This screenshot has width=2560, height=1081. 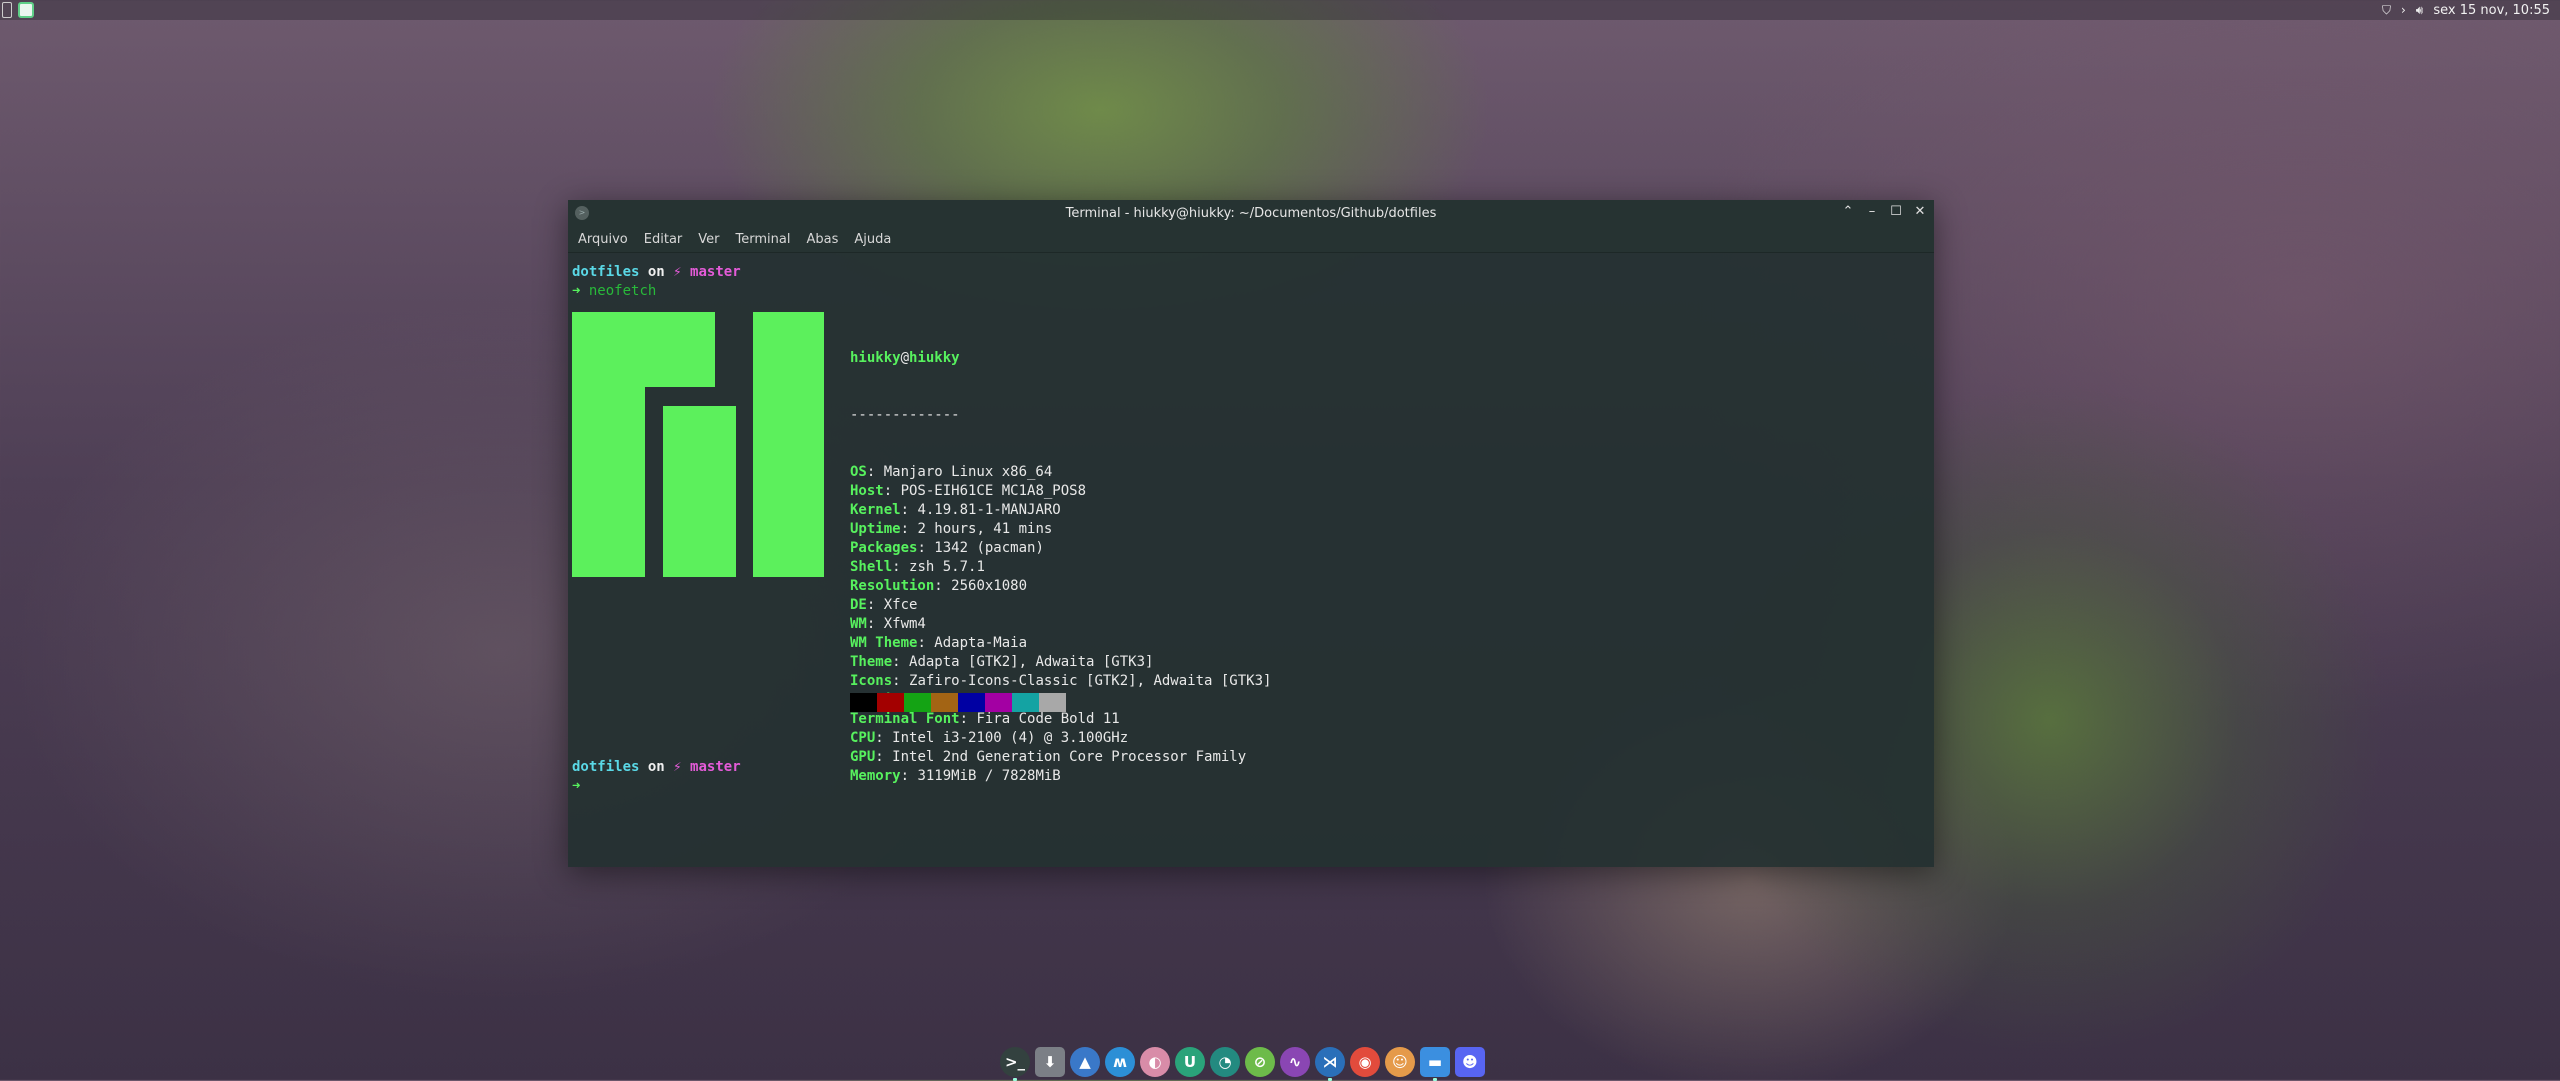 I want to click on manjaro-logo, so click(x=698, y=444).